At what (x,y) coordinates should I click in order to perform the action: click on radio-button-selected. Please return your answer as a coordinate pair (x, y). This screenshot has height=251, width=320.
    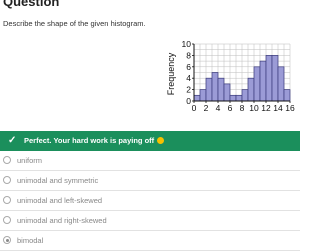
    Looking at the image, I should click on (7, 240).